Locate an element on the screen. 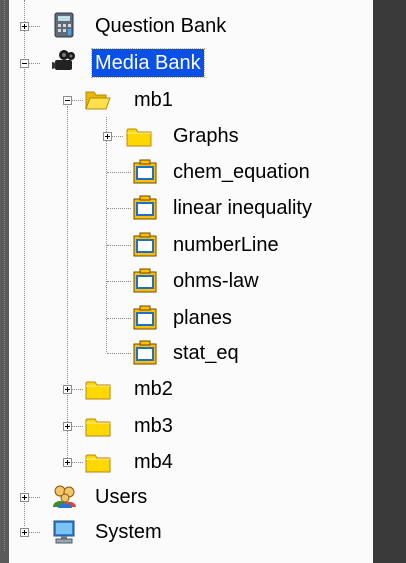 The height and width of the screenshot is (563, 406). tree-node-planes: planes is located at coordinates (202, 318).